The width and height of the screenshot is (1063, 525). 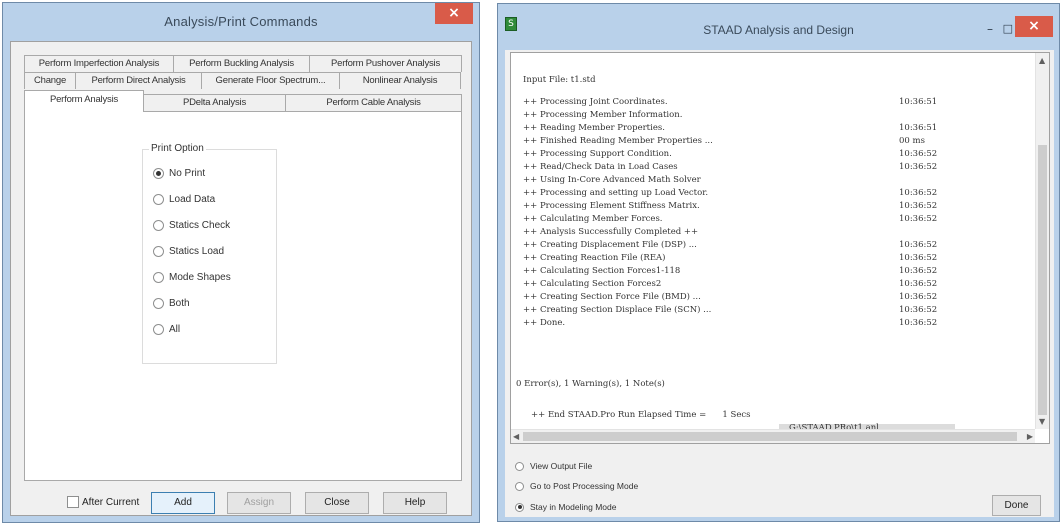 I want to click on log-line-text: ++ Calculating Section Forces2, so click(x=592, y=284).